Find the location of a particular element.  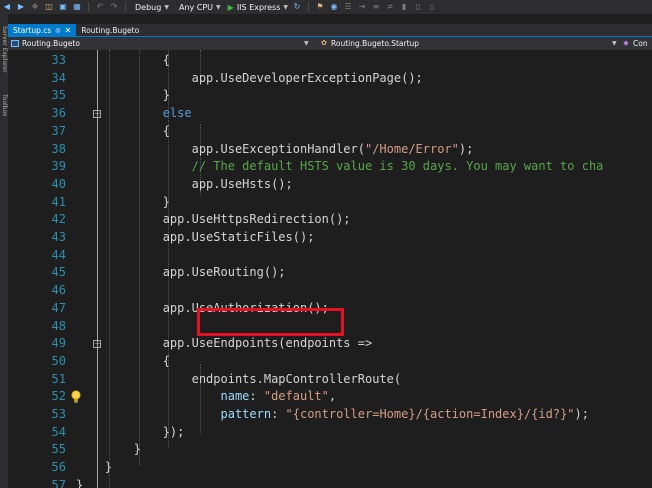

format-icon: ☰ is located at coordinates (348, 7).